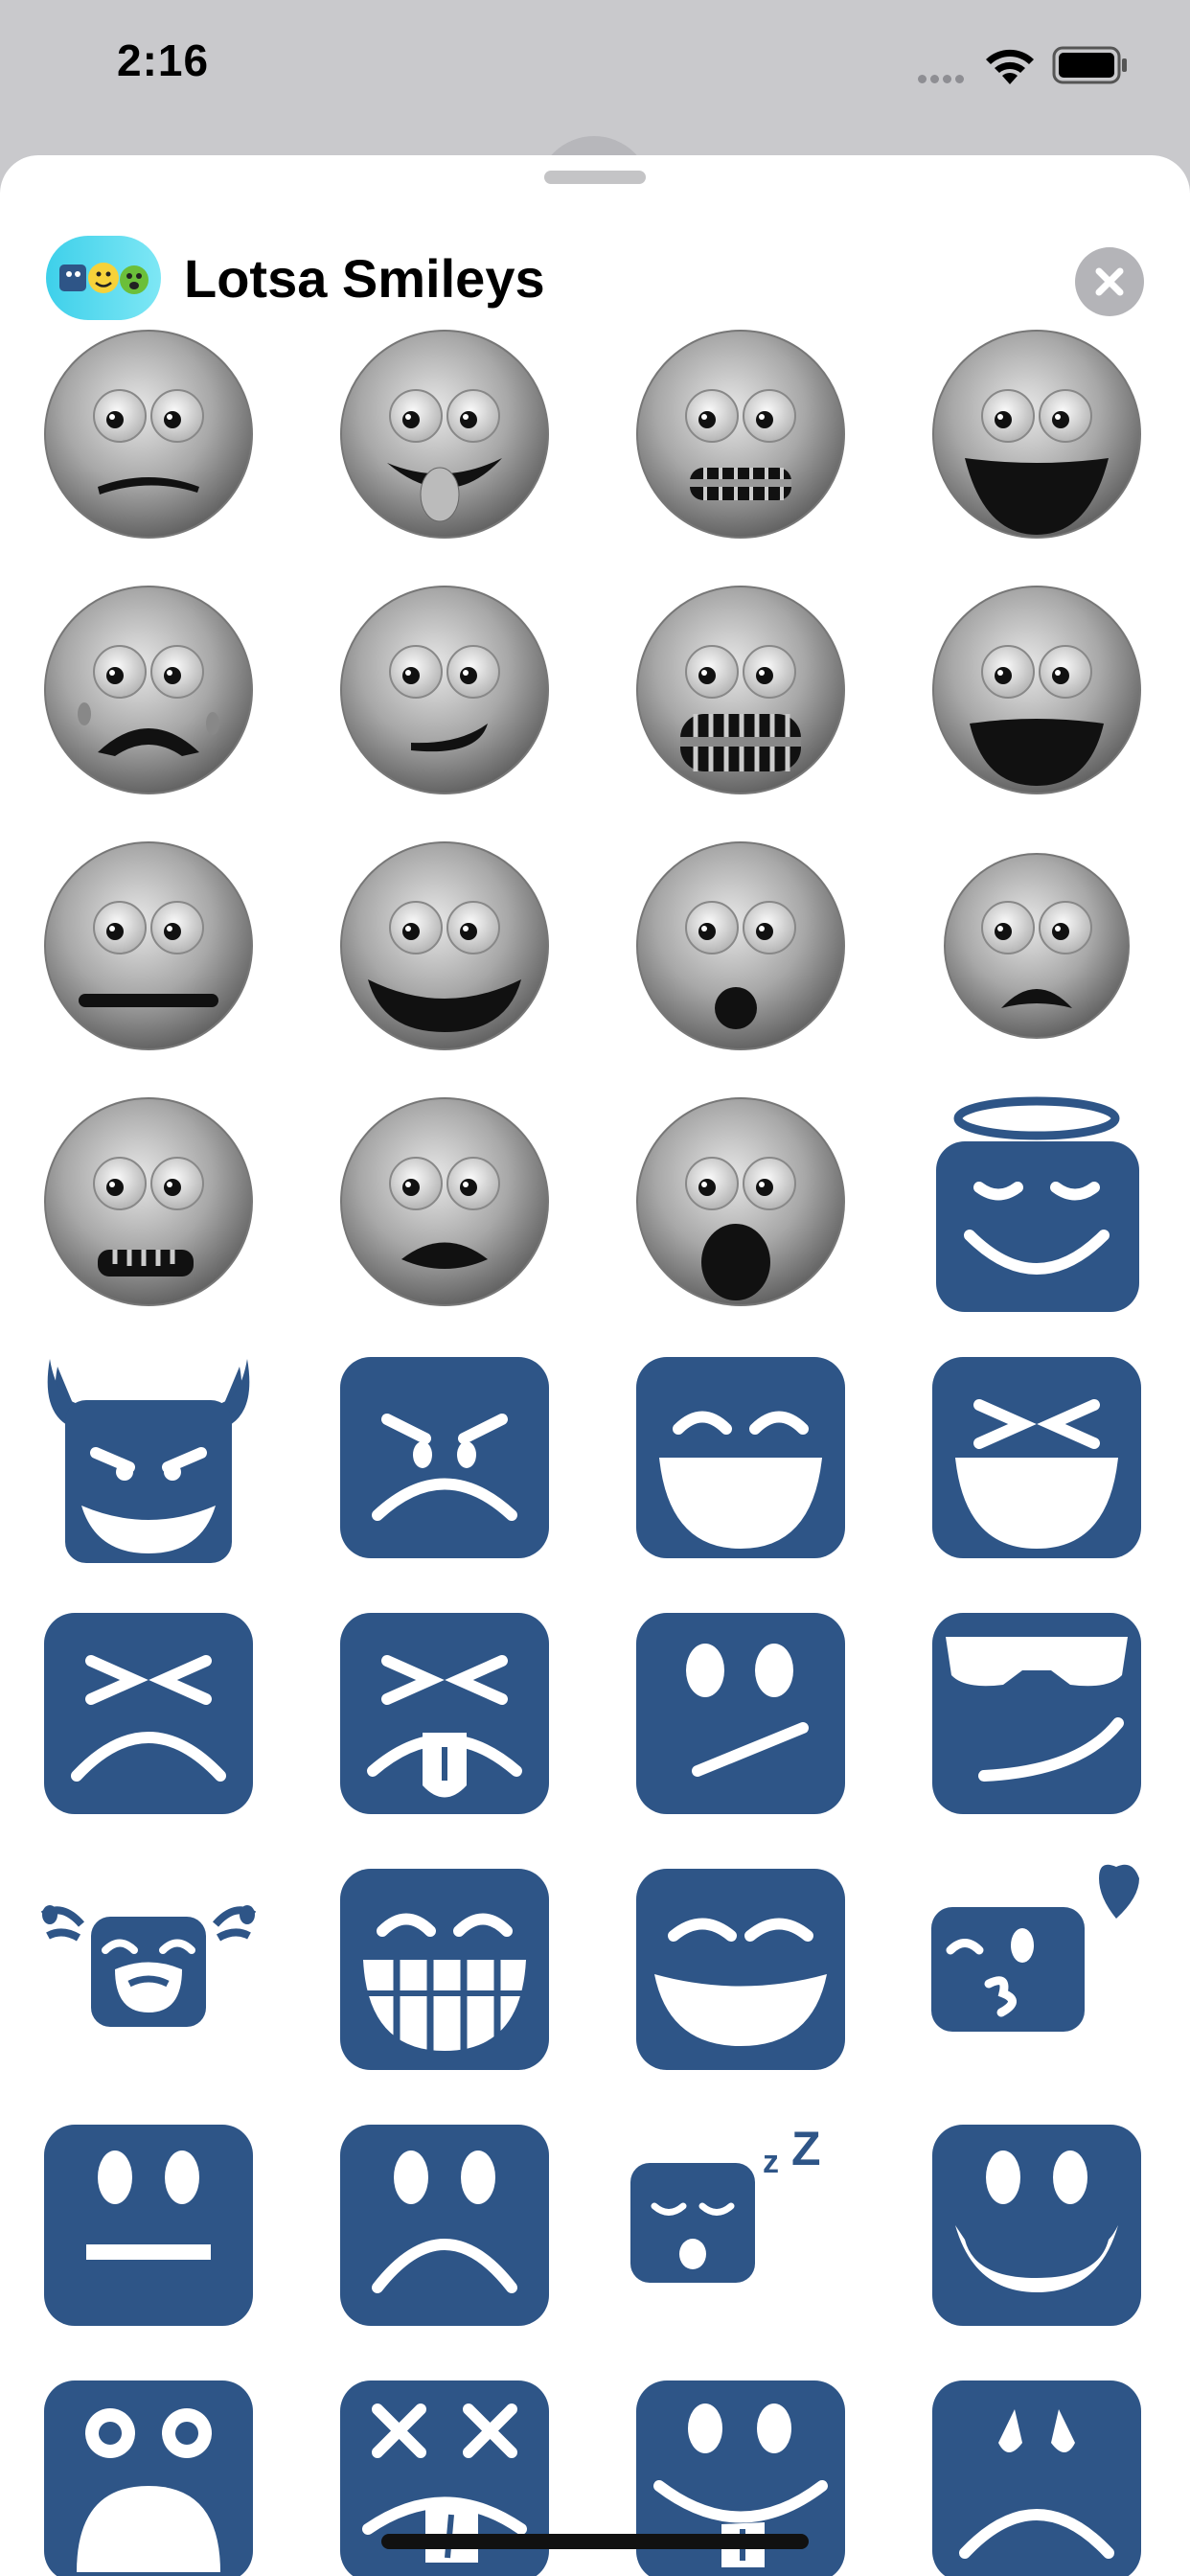 Image resolution: width=1190 pixels, height=2576 pixels. I want to click on sticker-blue-kiss-heart, so click(1037, 1969).